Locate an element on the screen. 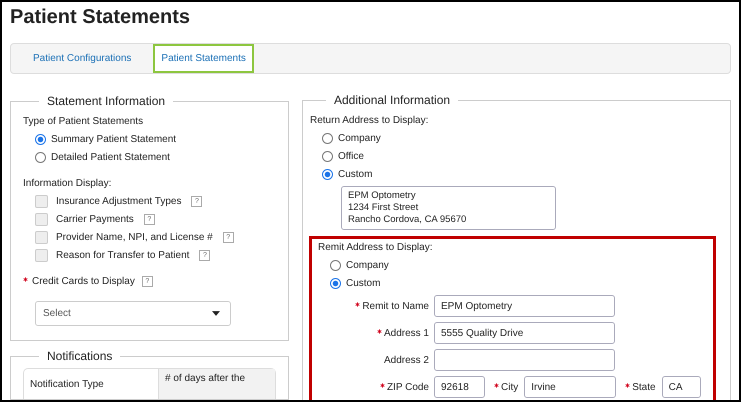 The width and height of the screenshot is (741, 402). field-label: Address 1 is located at coordinates (406, 333).